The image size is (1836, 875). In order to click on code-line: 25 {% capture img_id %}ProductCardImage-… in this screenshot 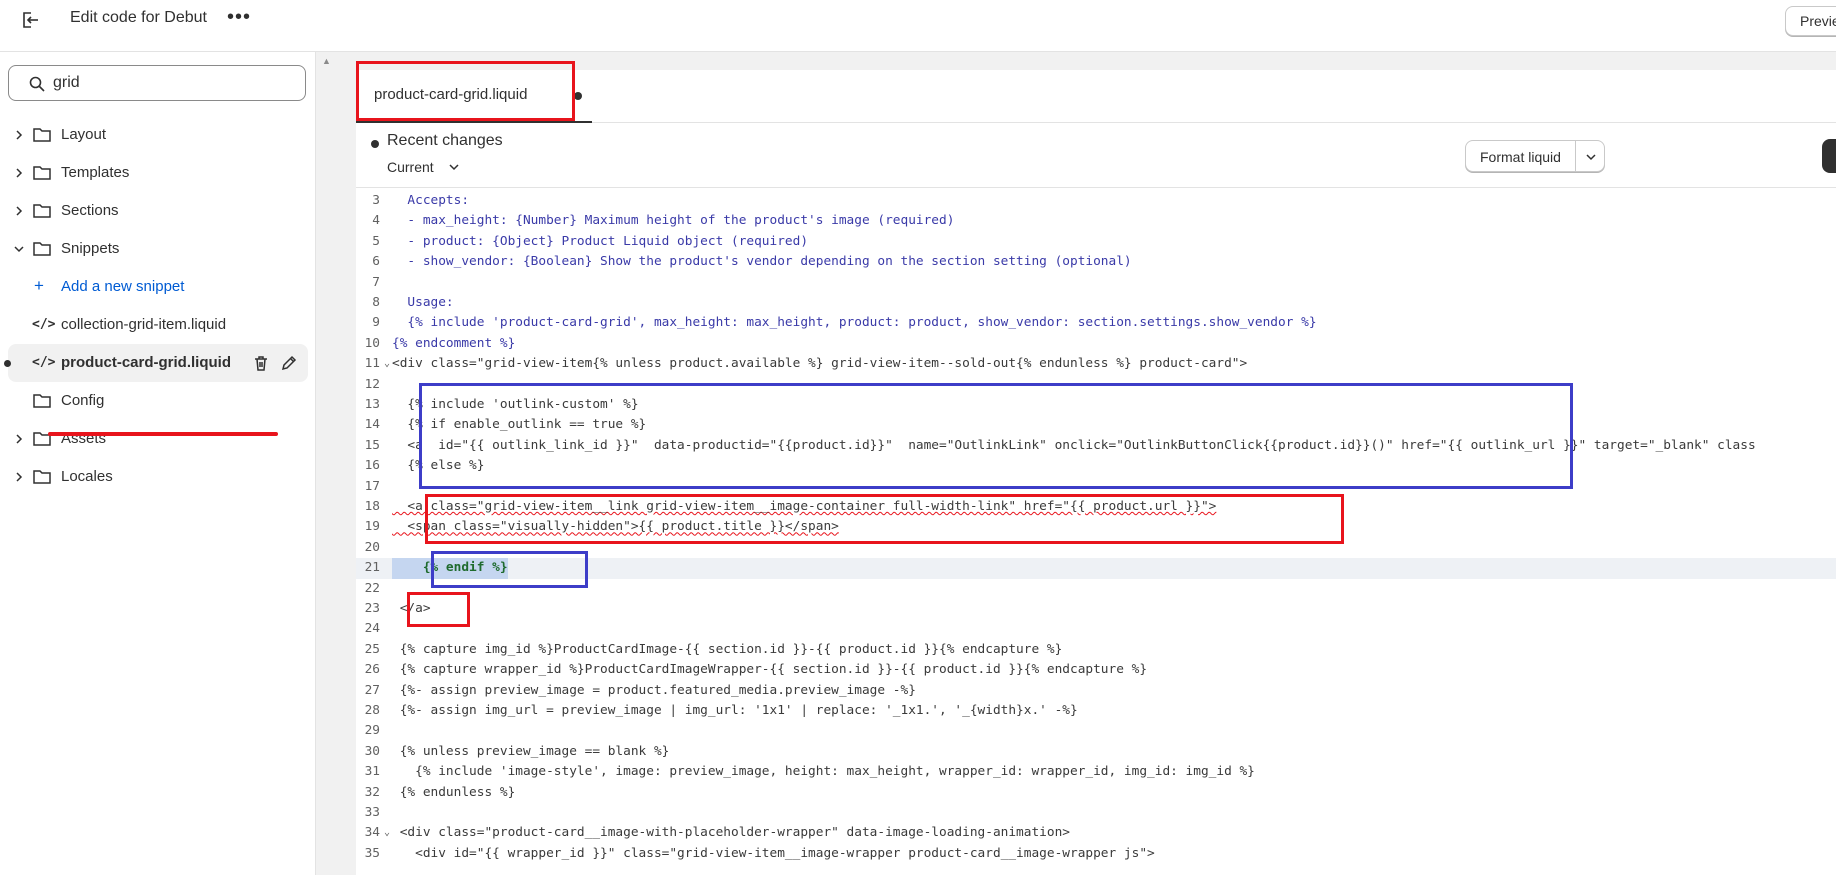, I will do `click(713, 649)`.